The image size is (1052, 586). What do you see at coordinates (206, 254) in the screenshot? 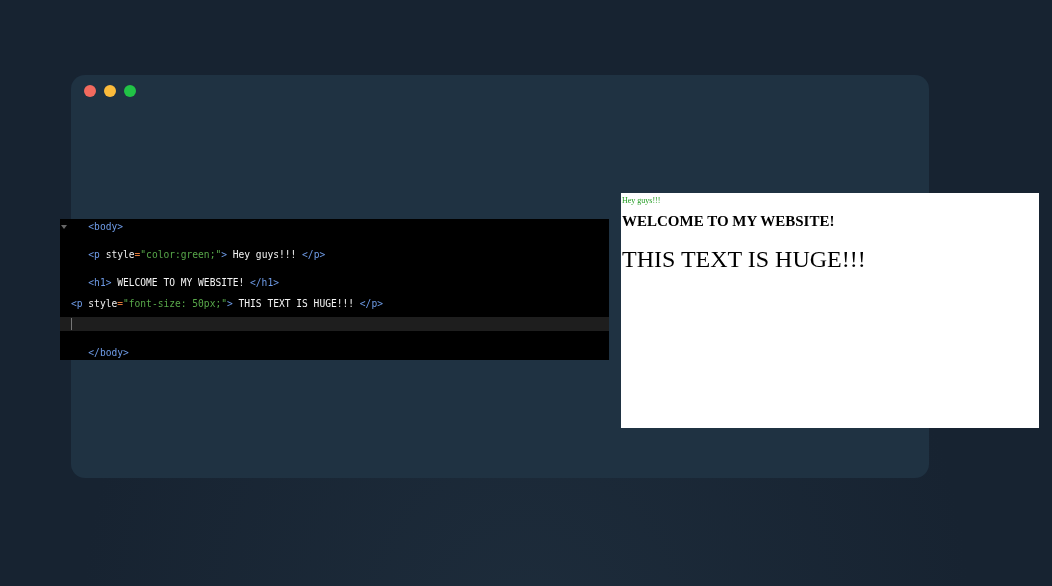
I see `code-line: <p style="color:green;"> Hey guys!!! </p>` at bounding box center [206, 254].